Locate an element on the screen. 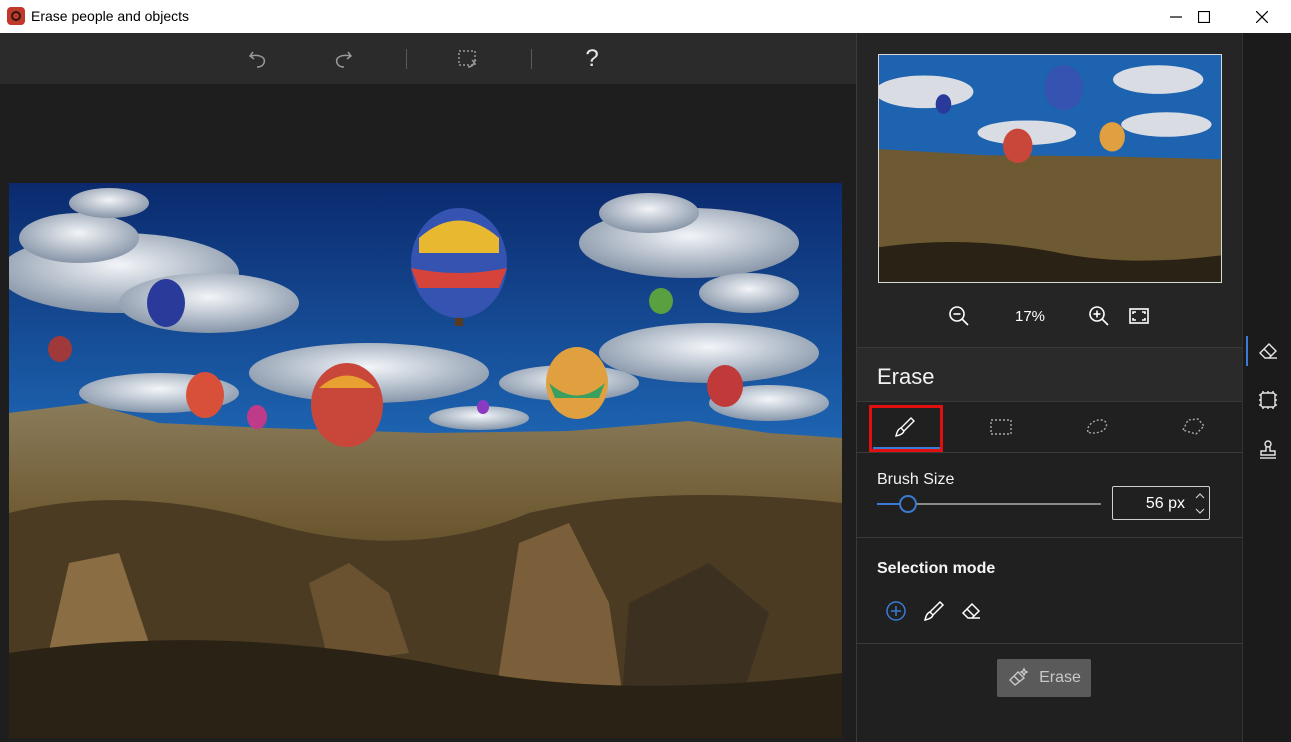  zoom-controls: 17% is located at coordinates (1050, 316).